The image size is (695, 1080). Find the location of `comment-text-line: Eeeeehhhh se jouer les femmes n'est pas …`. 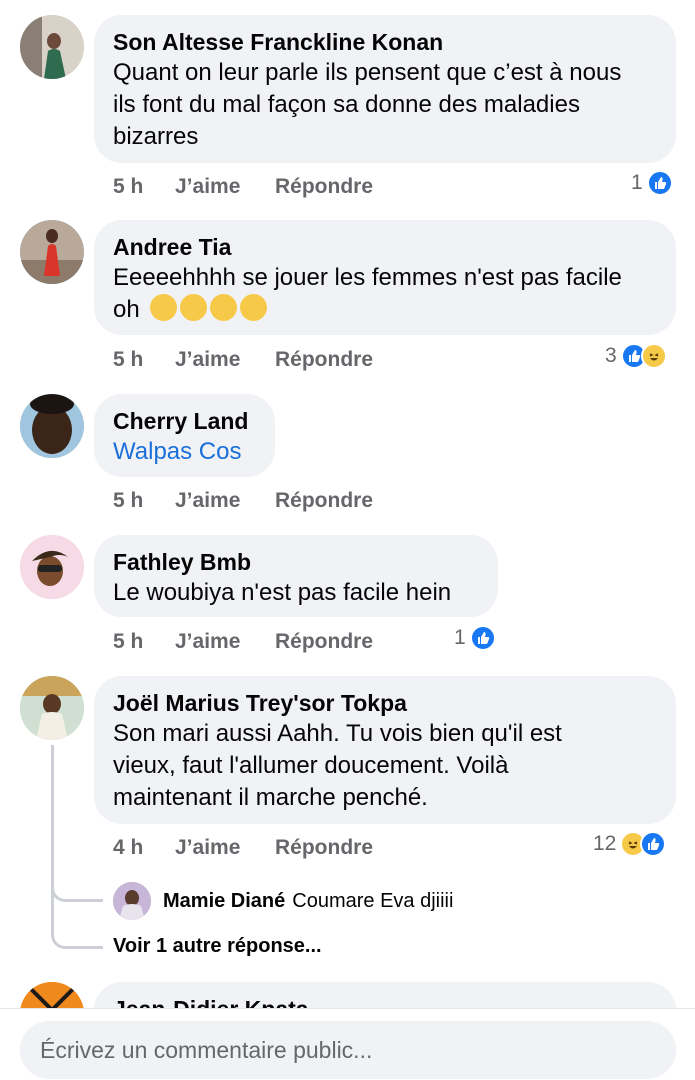

comment-text-line: Eeeeehhhh se jouer les femmes n'est pas … is located at coordinates (367, 277).